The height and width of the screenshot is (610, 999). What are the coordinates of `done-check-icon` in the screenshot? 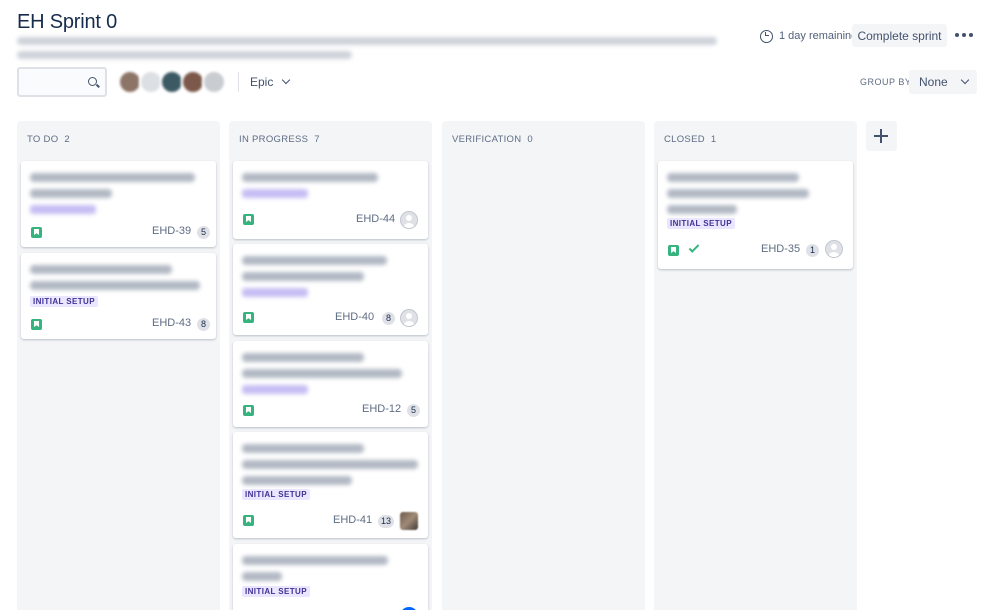 It's located at (694, 247).